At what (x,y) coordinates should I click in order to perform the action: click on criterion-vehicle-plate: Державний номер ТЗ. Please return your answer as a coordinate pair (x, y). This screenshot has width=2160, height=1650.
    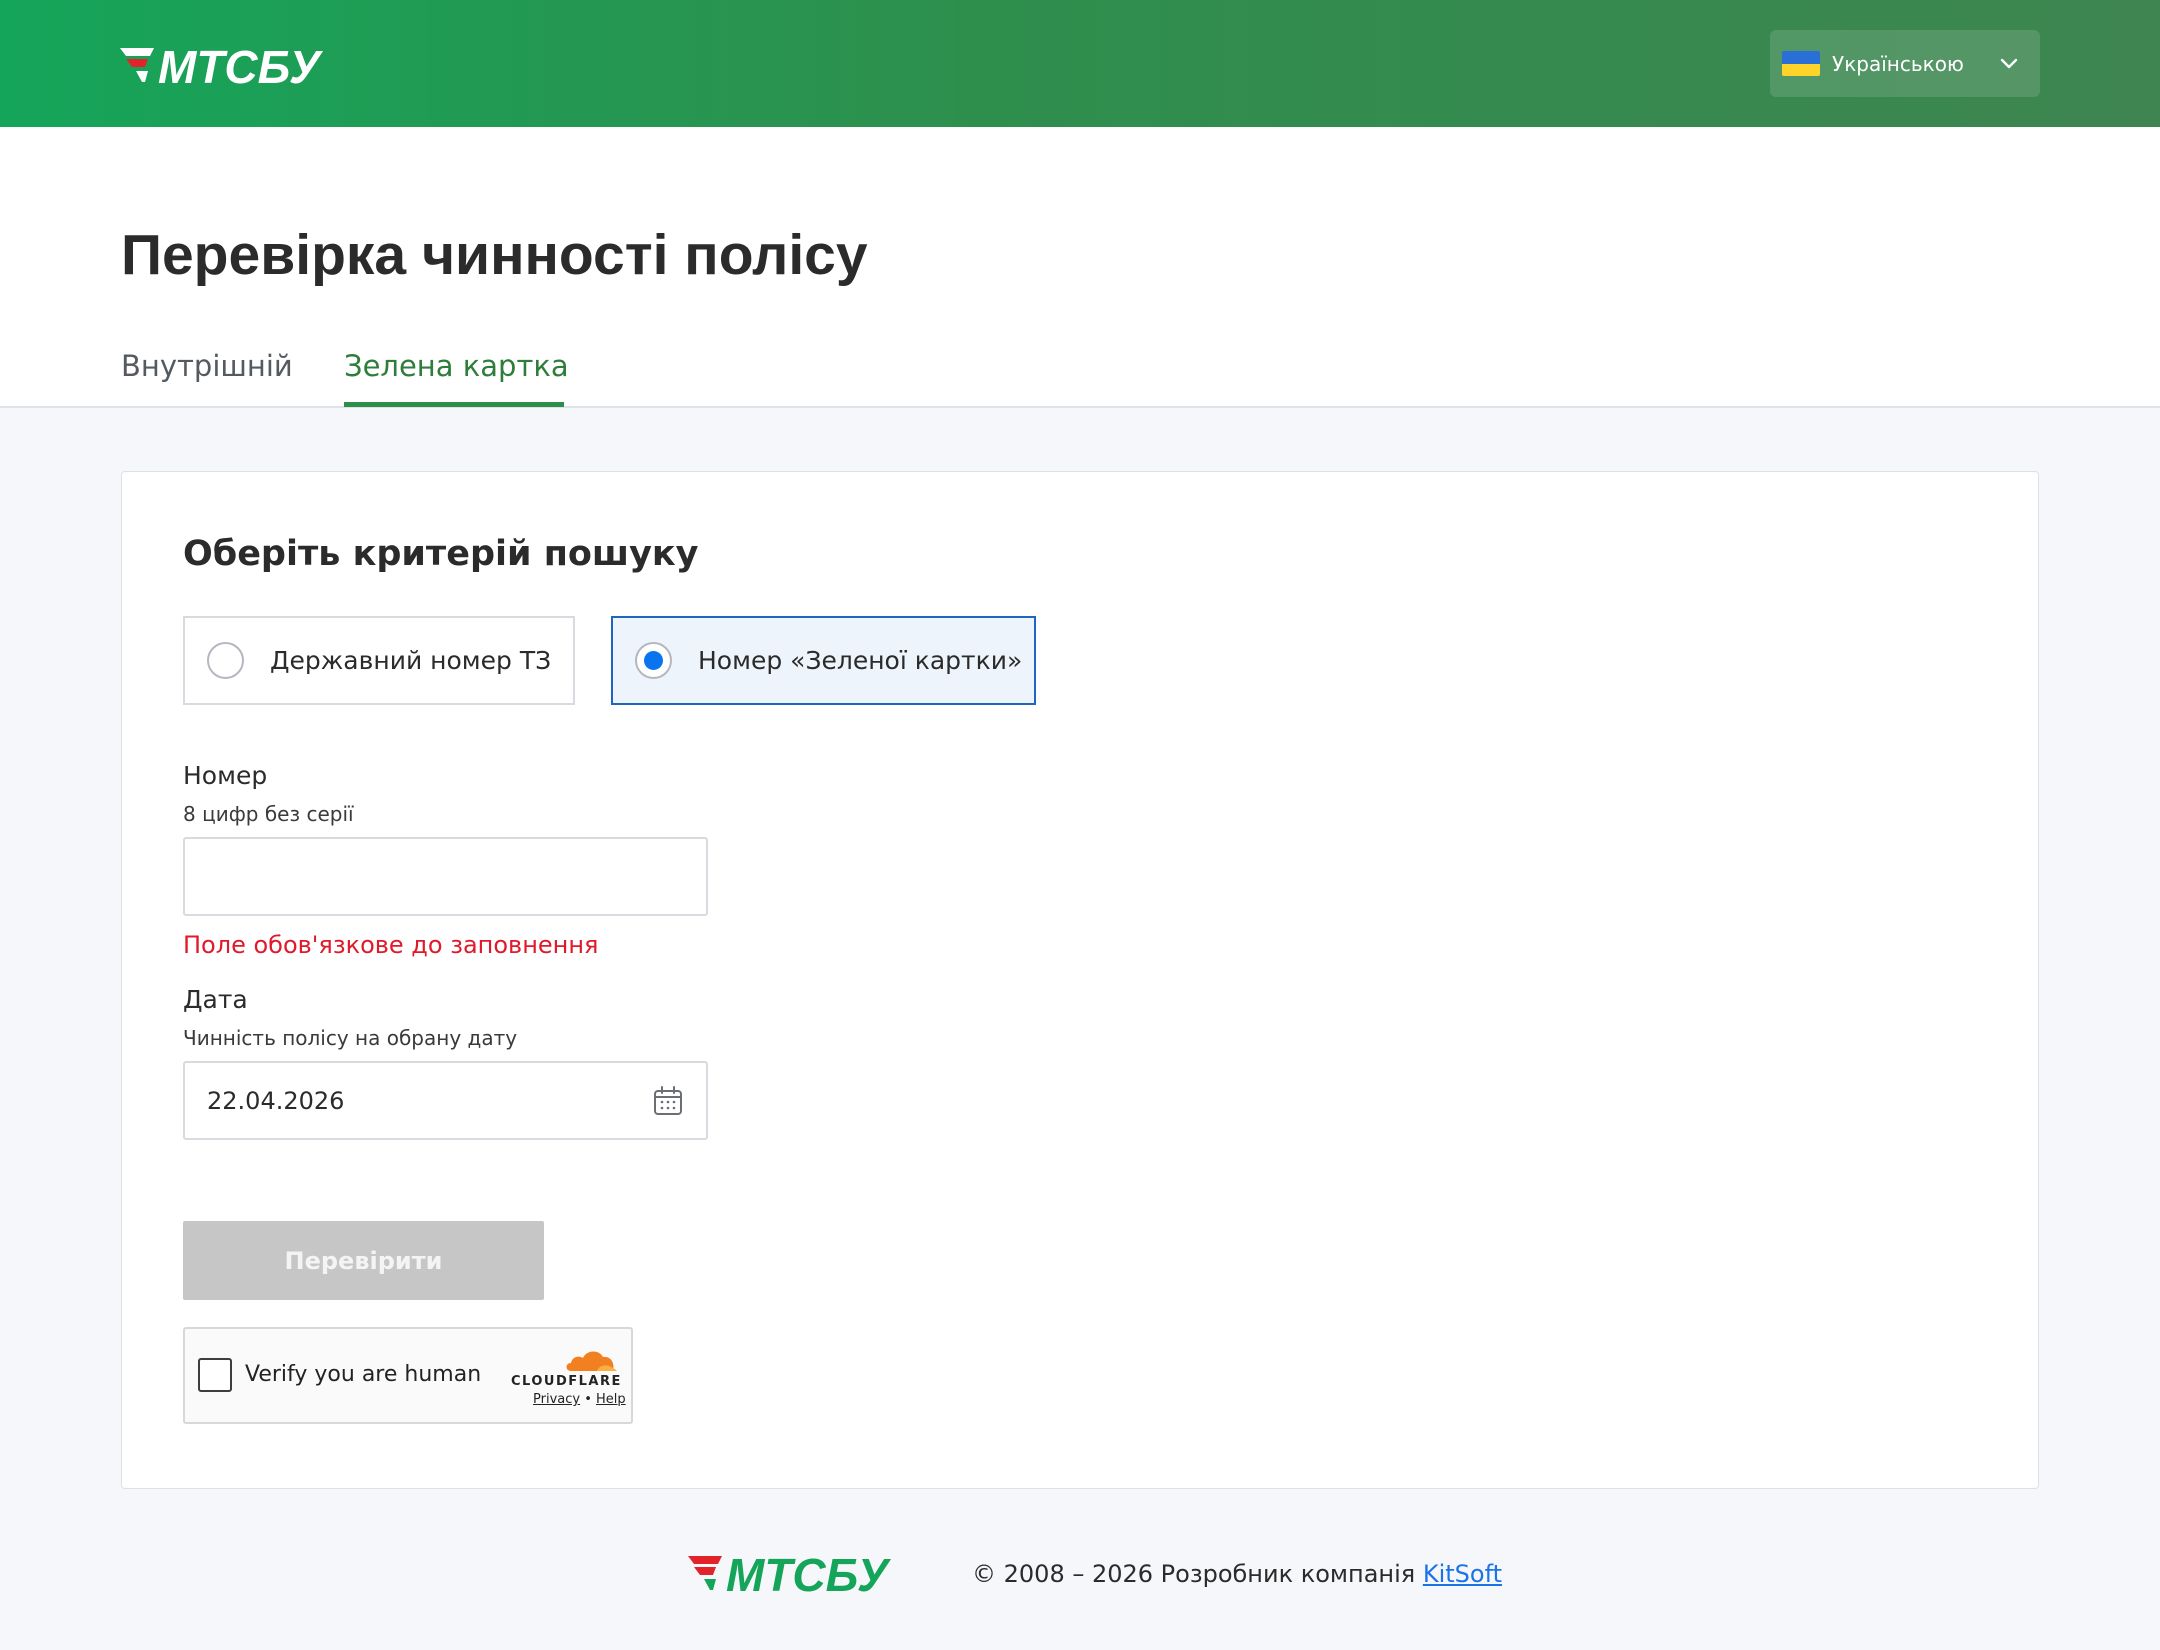
    Looking at the image, I should click on (379, 660).